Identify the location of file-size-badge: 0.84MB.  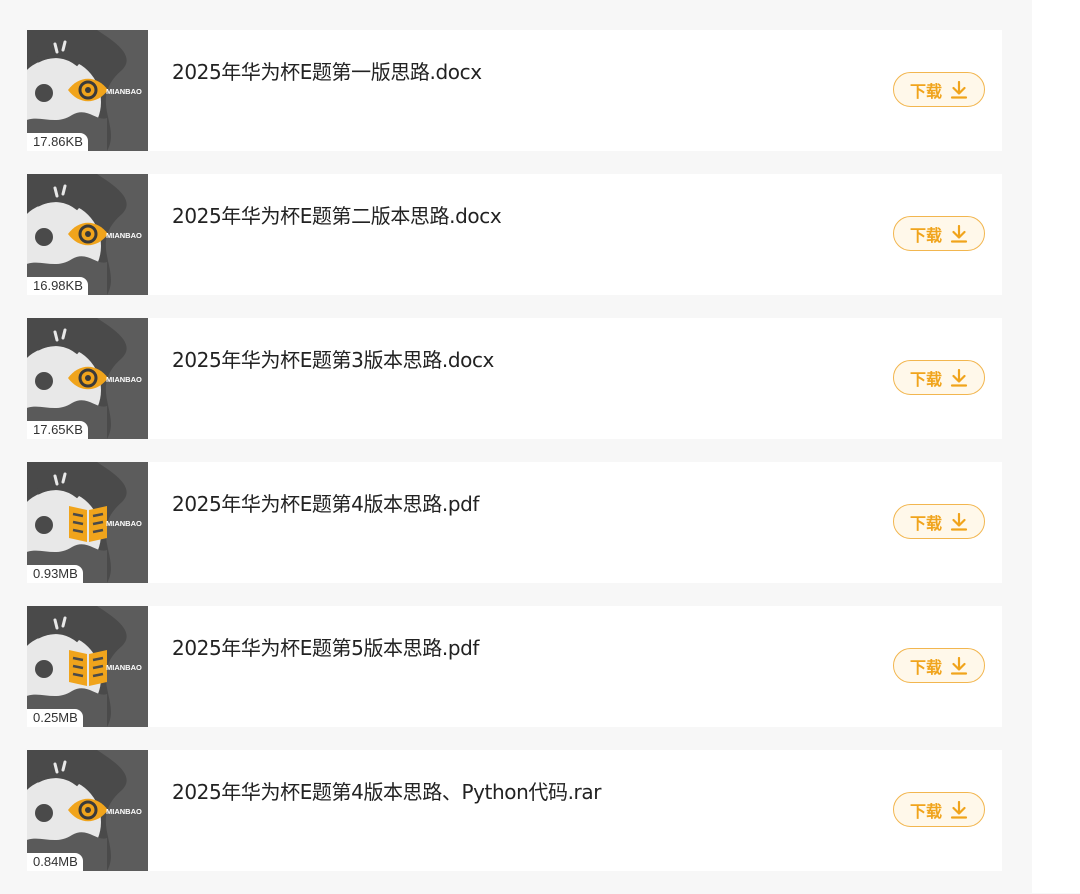
(55, 862).